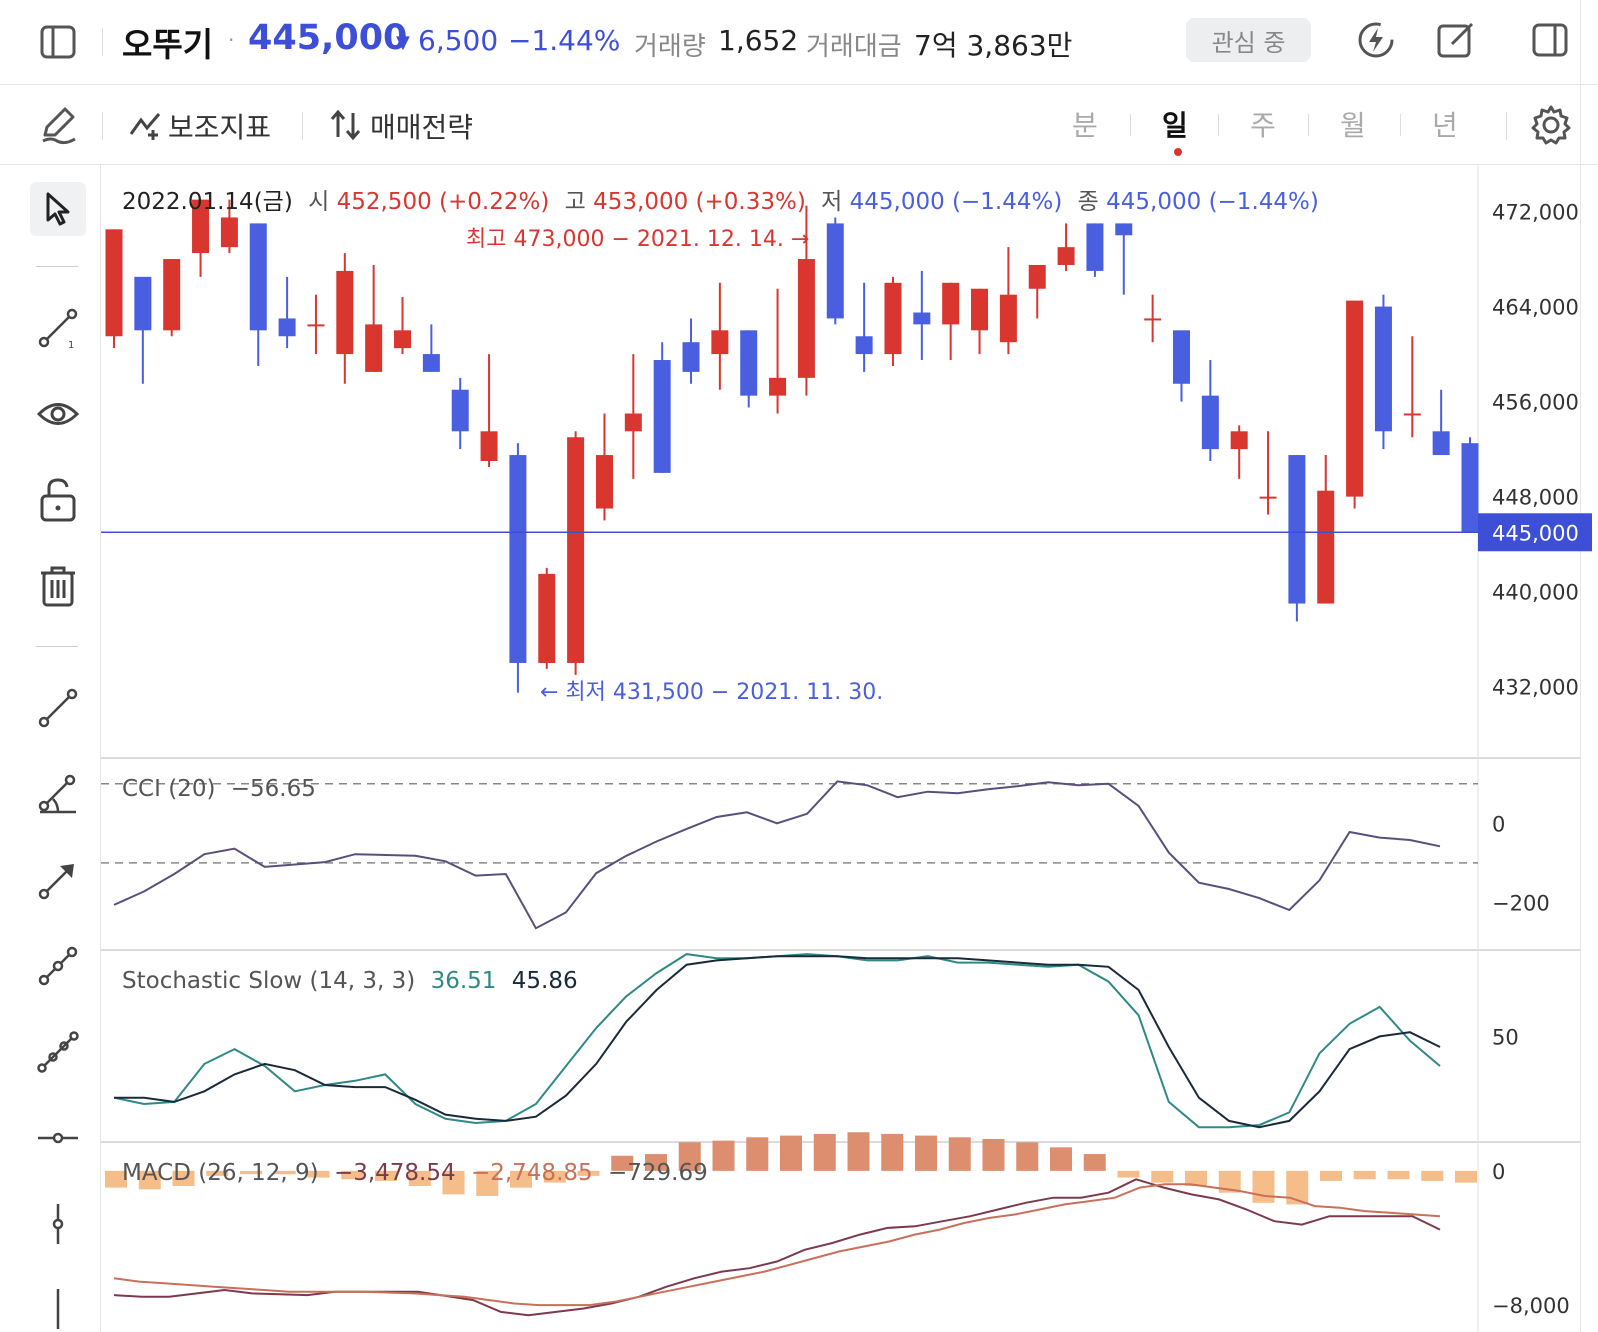 Image resolution: width=1598 pixels, height=1332 pixels. What do you see at coordinates (1535, 688) in the screenshot?
I see `y-tick-label: 432,000` at bounding box center [1535, 688].